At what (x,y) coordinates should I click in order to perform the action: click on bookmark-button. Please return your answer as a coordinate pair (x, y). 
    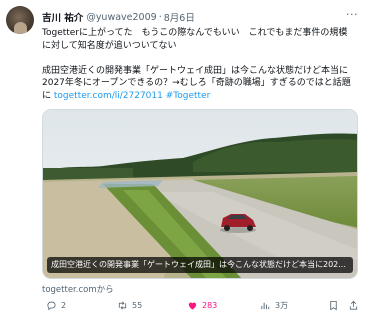
    Looking at the image, I should click on (335, 305).